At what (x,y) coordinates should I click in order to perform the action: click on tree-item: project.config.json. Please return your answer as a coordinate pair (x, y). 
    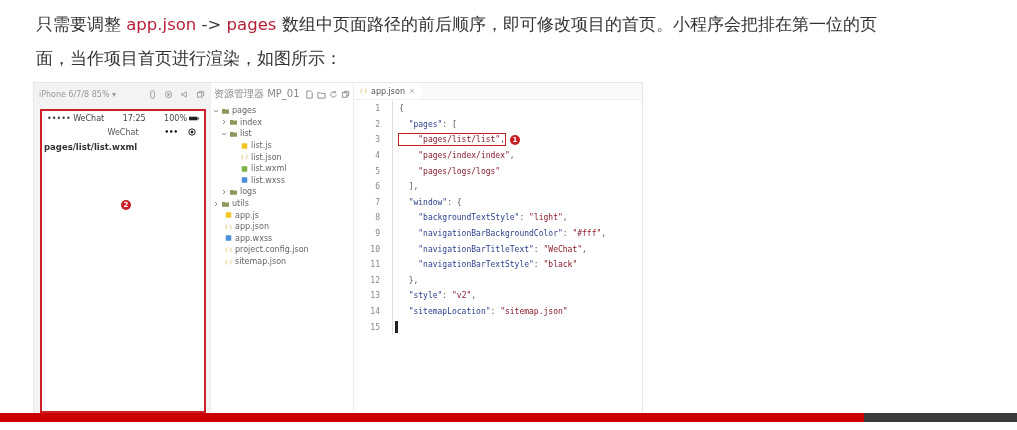
    Looking at the image, I should click on (282, 250).